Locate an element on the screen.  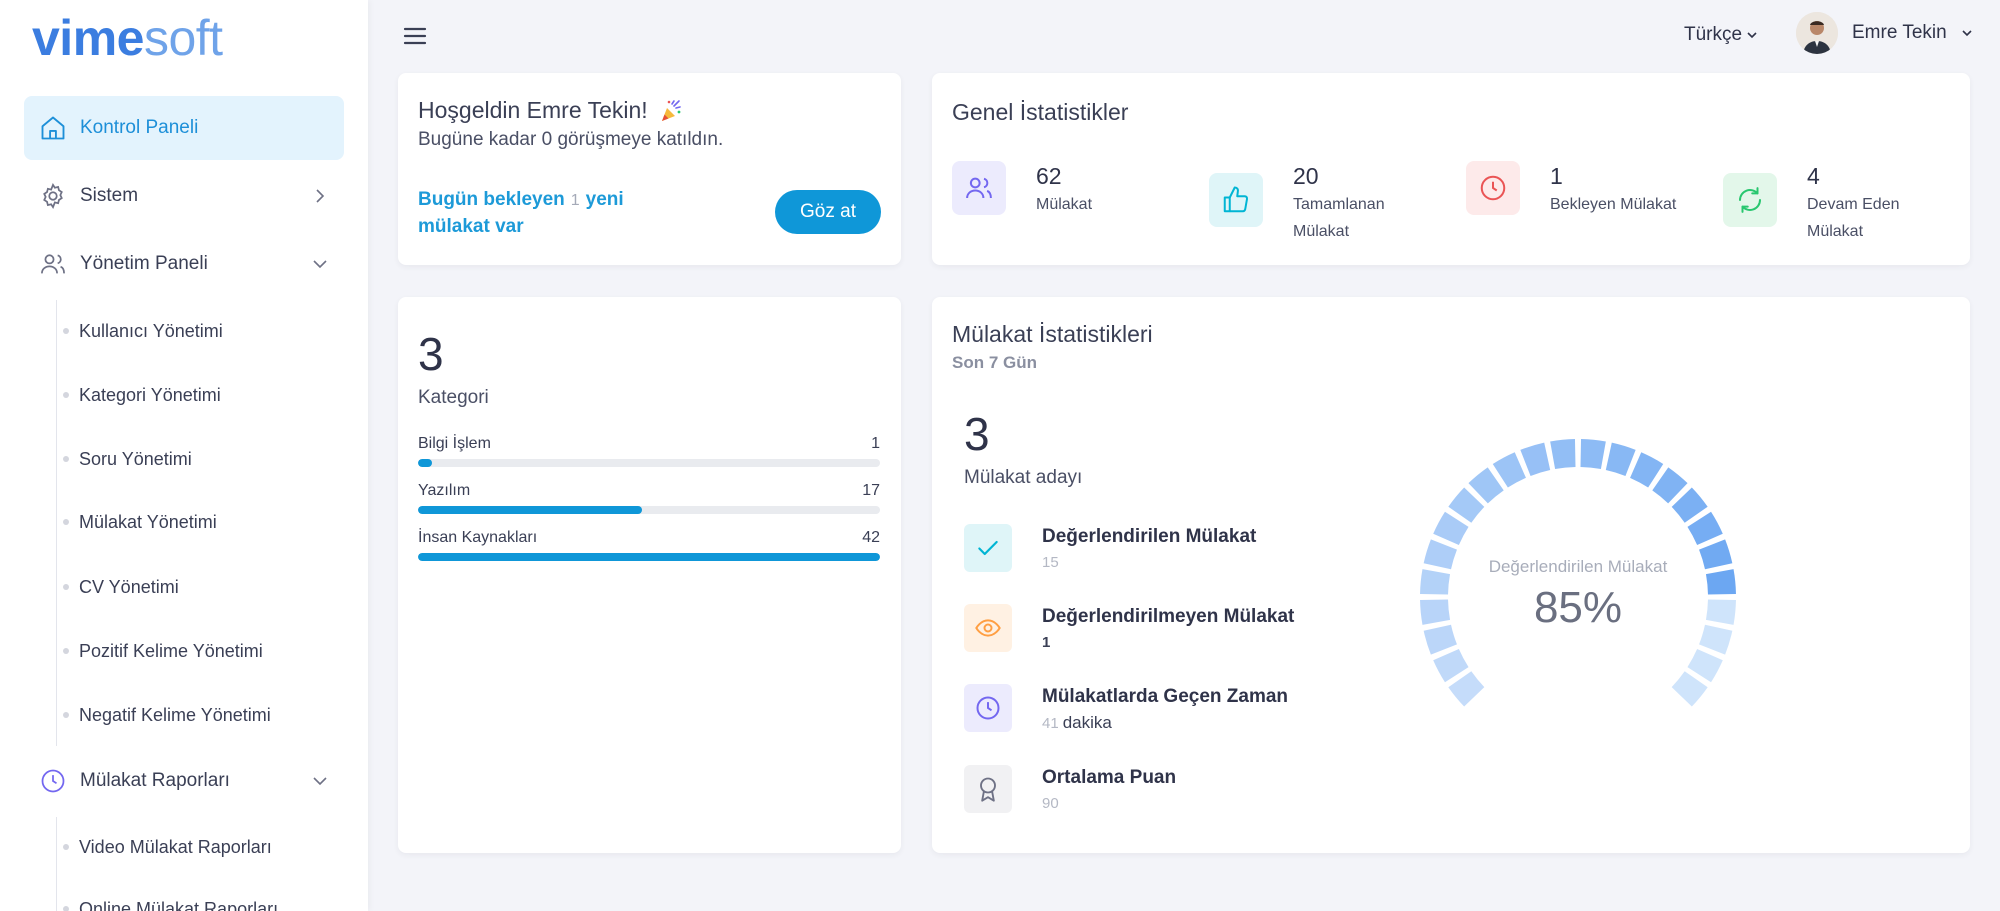
pending-interviews-text: Bugün bekleyen 1 yeni mülakat var is located at coordinates (528, 213).